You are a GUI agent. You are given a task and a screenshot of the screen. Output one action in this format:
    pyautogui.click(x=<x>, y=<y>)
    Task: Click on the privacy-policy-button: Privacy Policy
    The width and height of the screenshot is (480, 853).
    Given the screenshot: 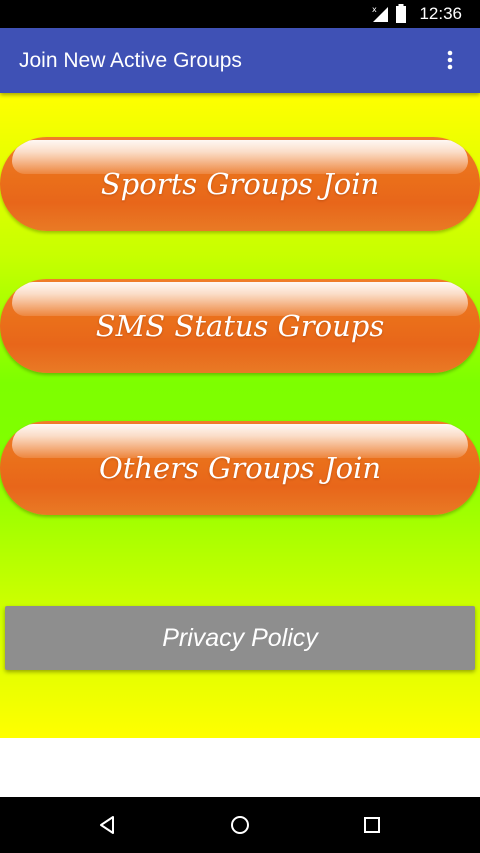 What is the action you would take?
    pyautogui.click(x=240, y=638)
    